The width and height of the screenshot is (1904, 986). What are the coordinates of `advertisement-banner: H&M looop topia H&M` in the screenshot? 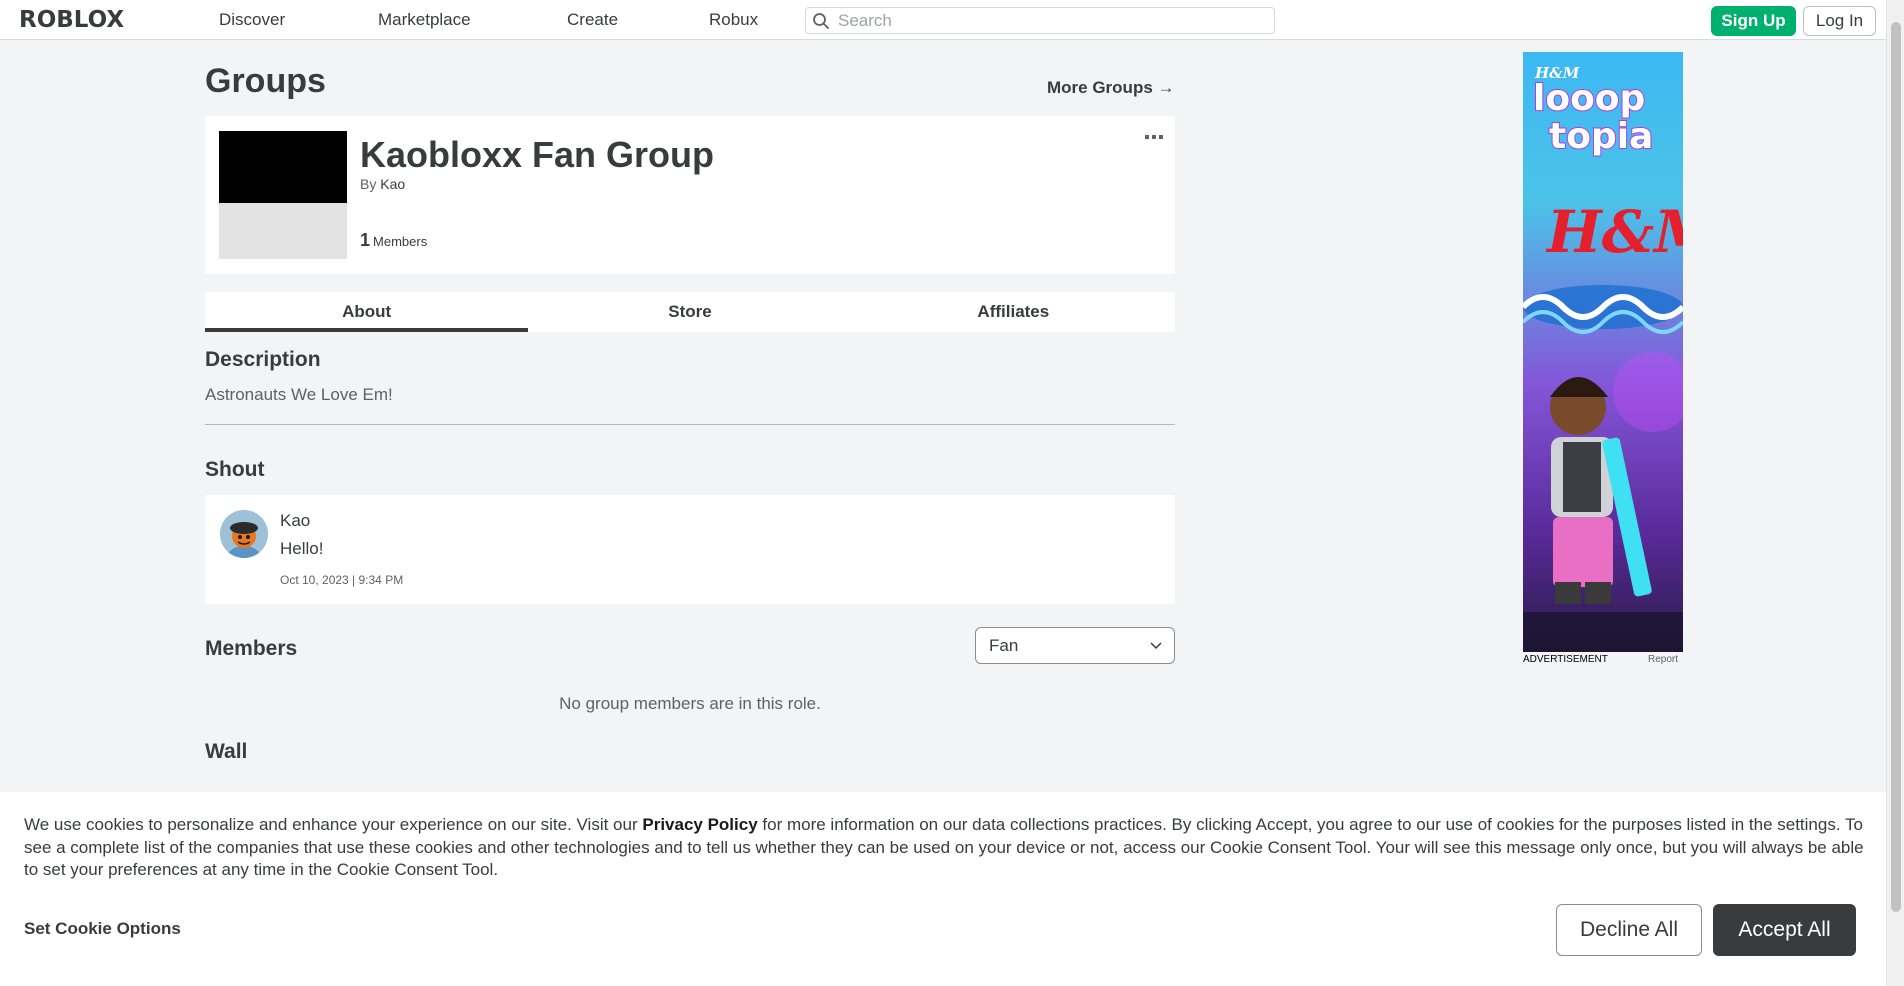 It's located at (1603, 352).